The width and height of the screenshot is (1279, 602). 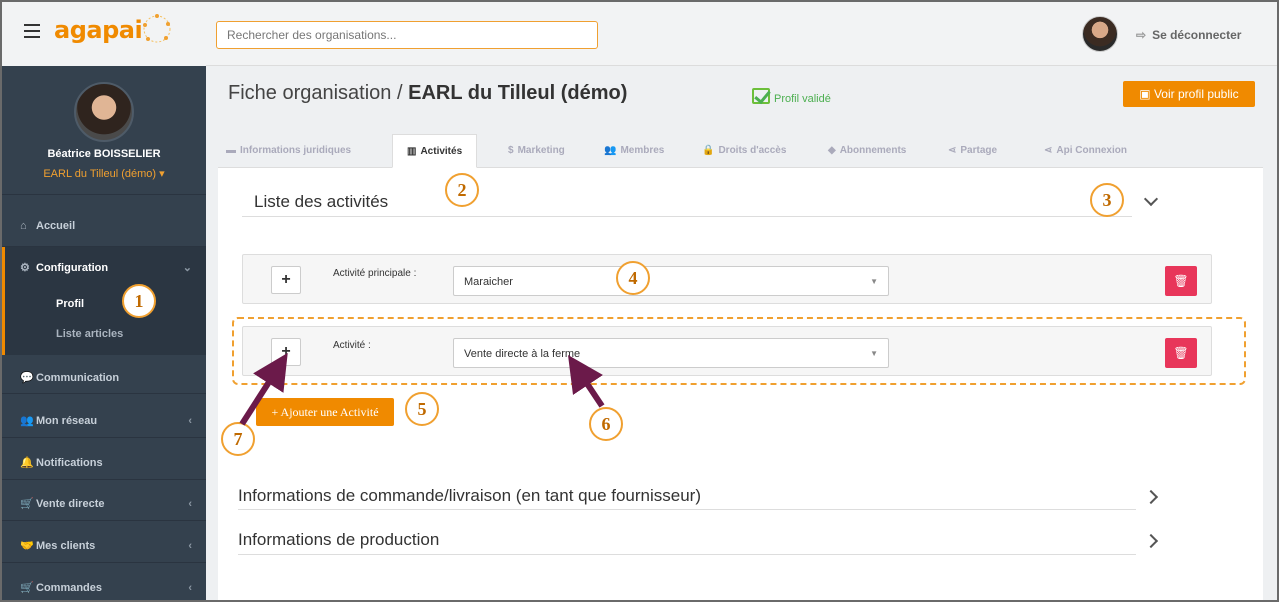 I want to click on tab-informations-juridiques: ▬ Informations juridiques, so click(x=288, y=151).